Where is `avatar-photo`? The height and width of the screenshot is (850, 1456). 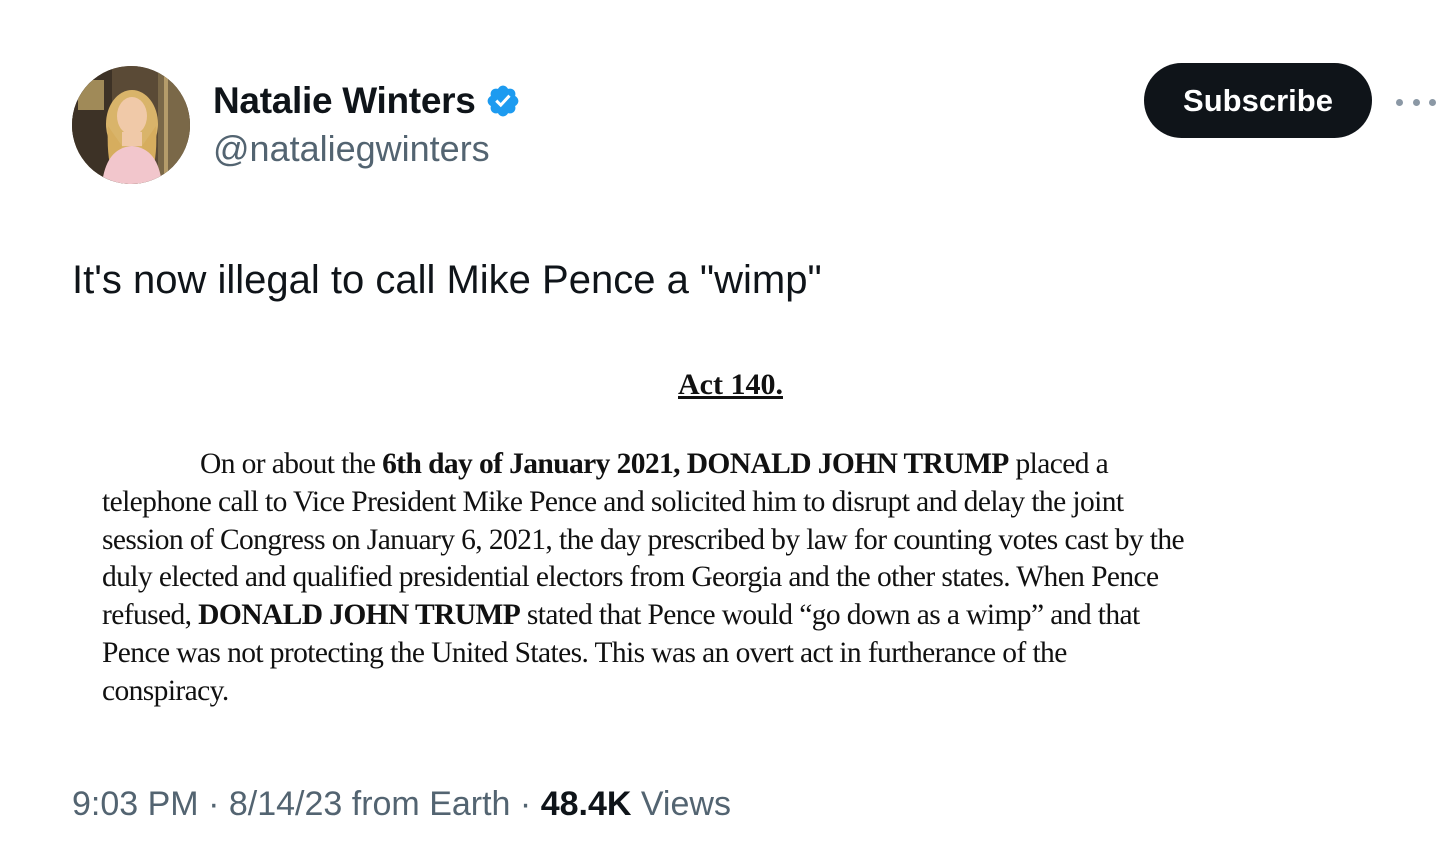 avatar-photo is located at coordinates (131, 125).